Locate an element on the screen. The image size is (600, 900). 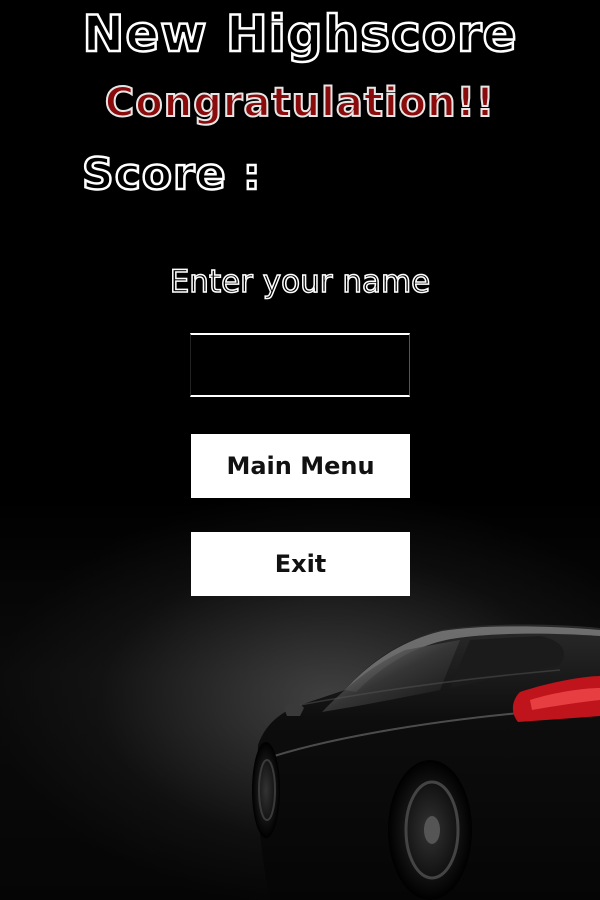
new-highscore-title: New Highscore is located at coordinates (299, 34).